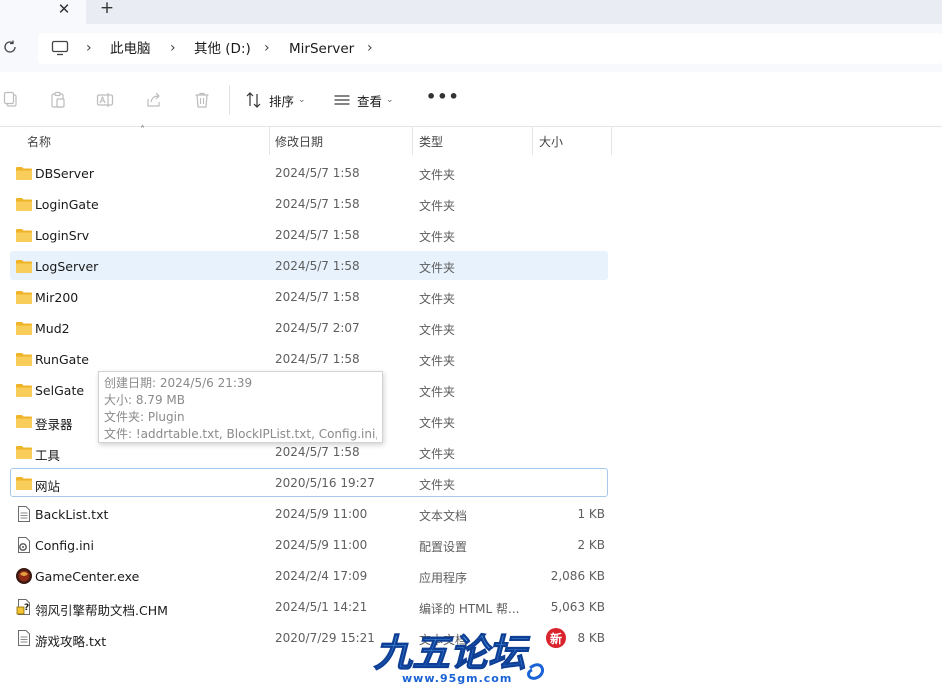 The height and width of the screenshot is (691, 942). What do you see at coordinates (431, 141) in the screenshot?
I see `column-header-type: 类型` at bounding box center [431, 141].